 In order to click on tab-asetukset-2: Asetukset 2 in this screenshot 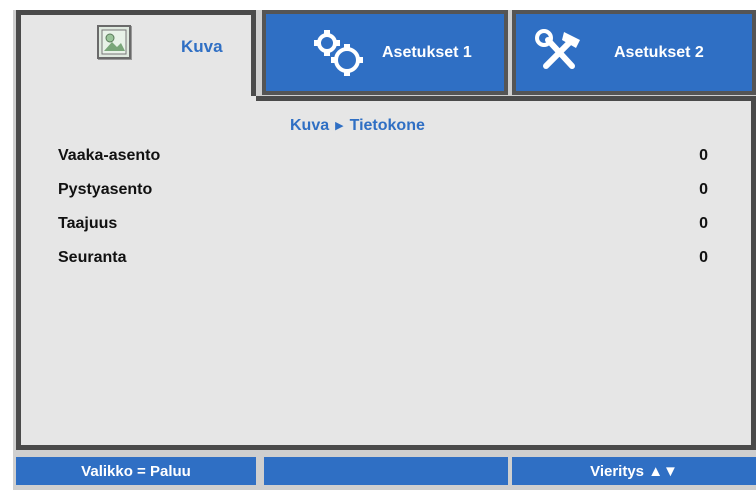, I will do `click(634, 52)`.